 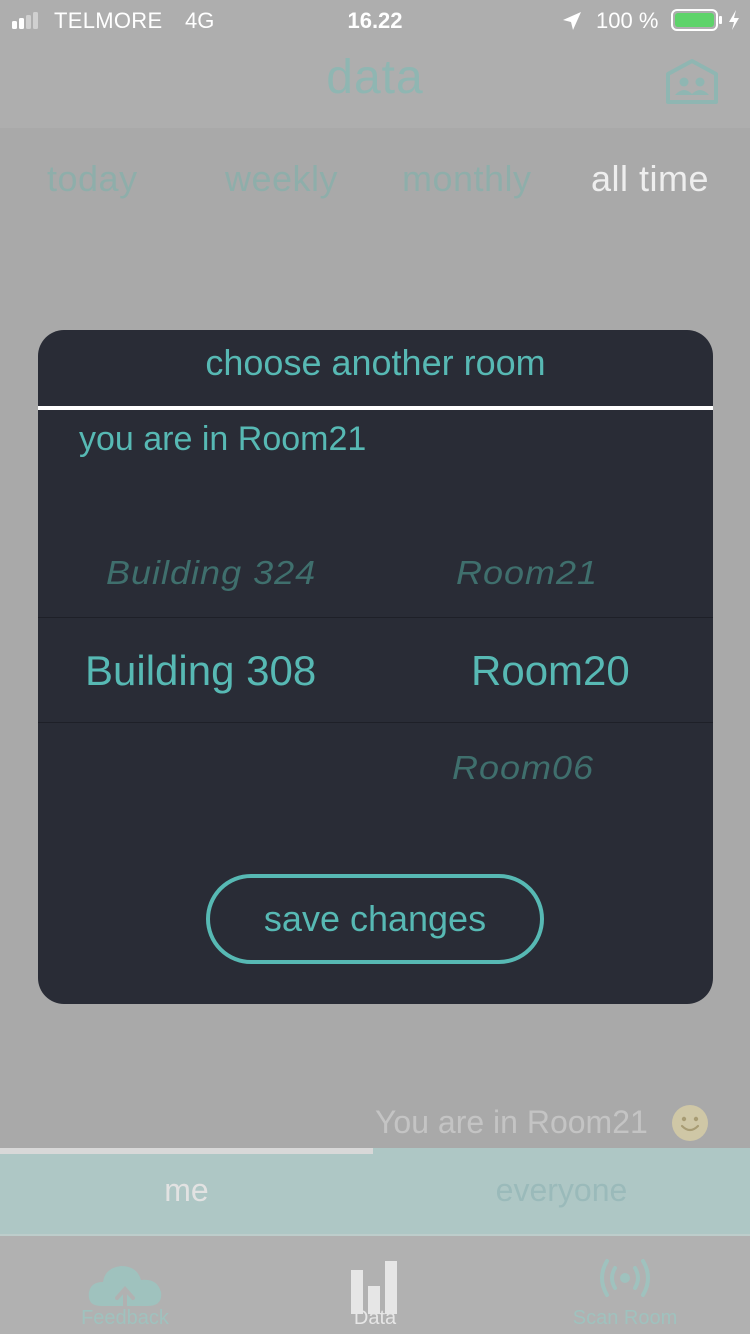 I want to click on room-status-text: You are in Room21, so click(x=511, y=1122).